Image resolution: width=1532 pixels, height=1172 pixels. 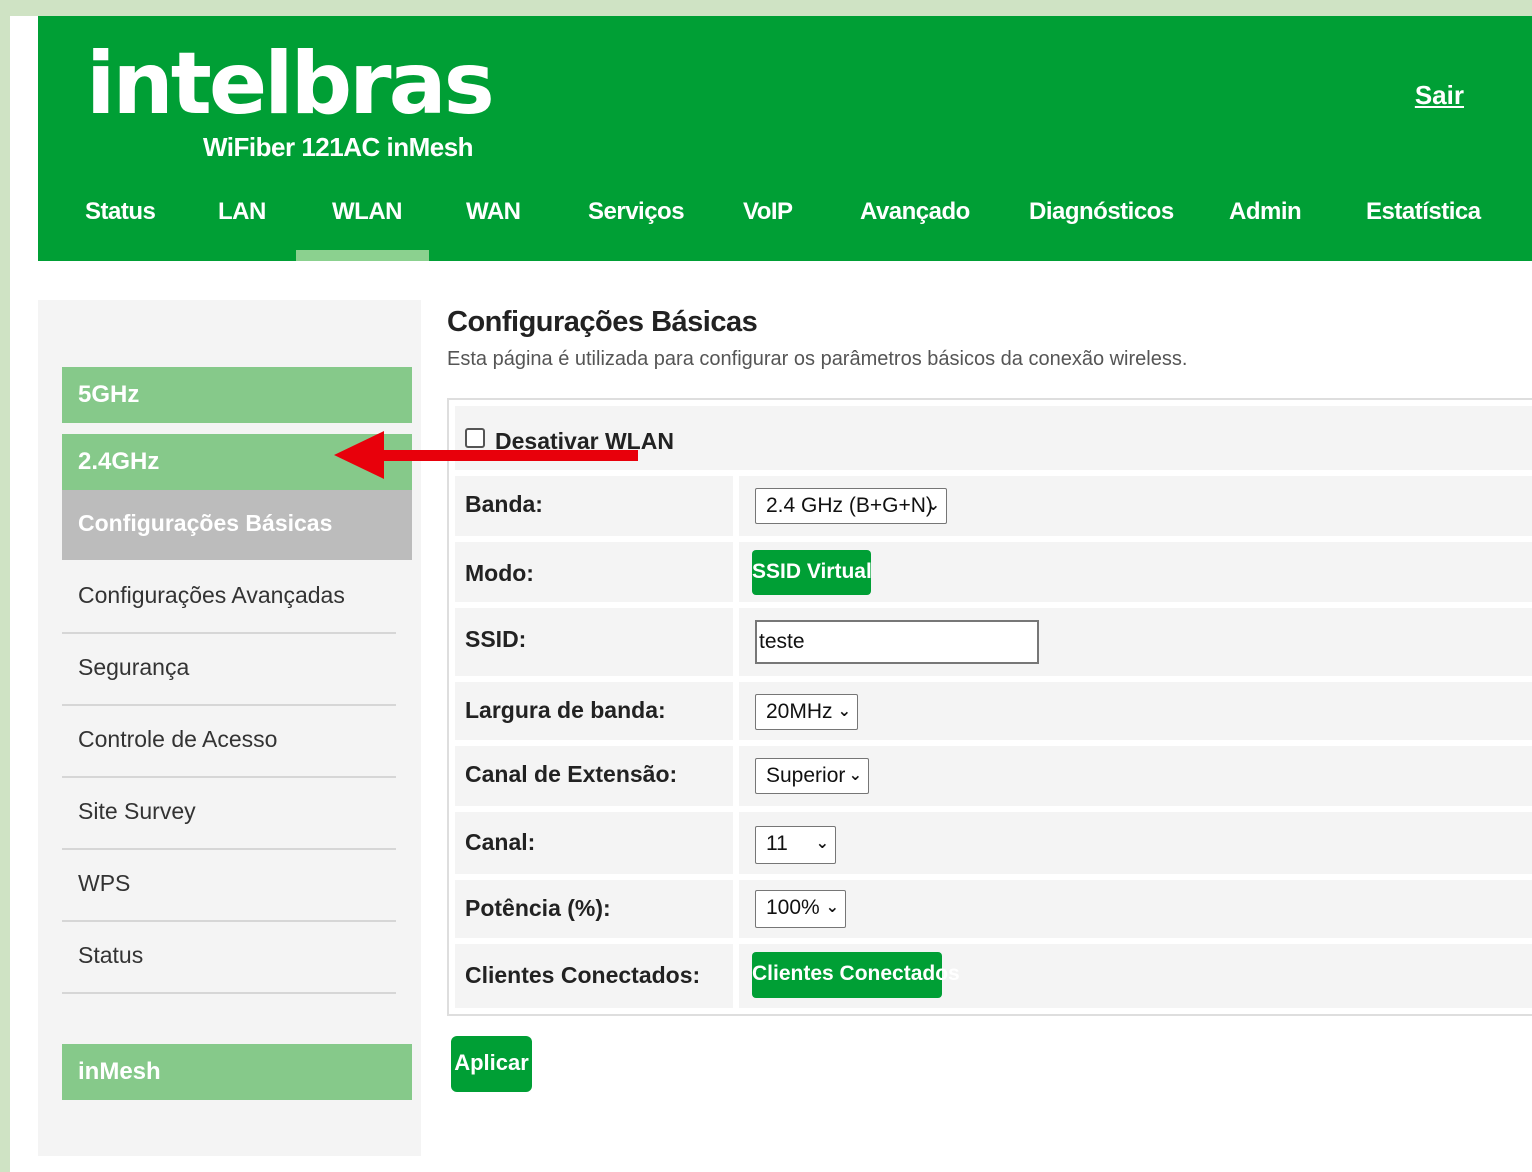 I want to click on device-model: WiFiber 121AC inMesh, so click(x=338, y=147).